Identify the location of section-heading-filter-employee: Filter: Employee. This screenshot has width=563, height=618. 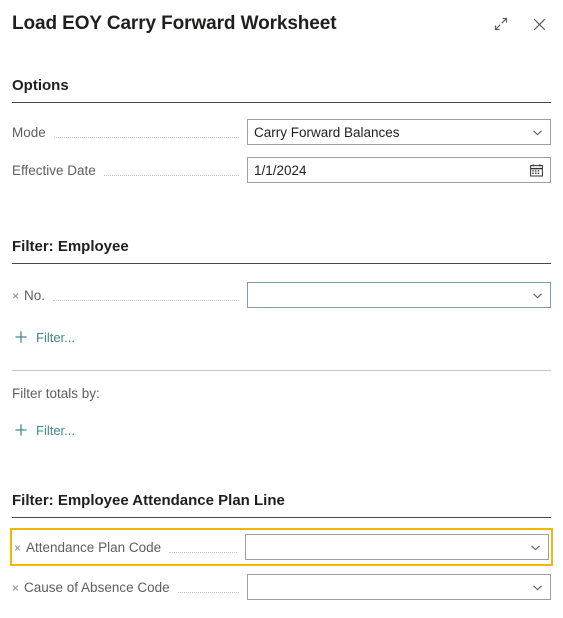
(281, 250).